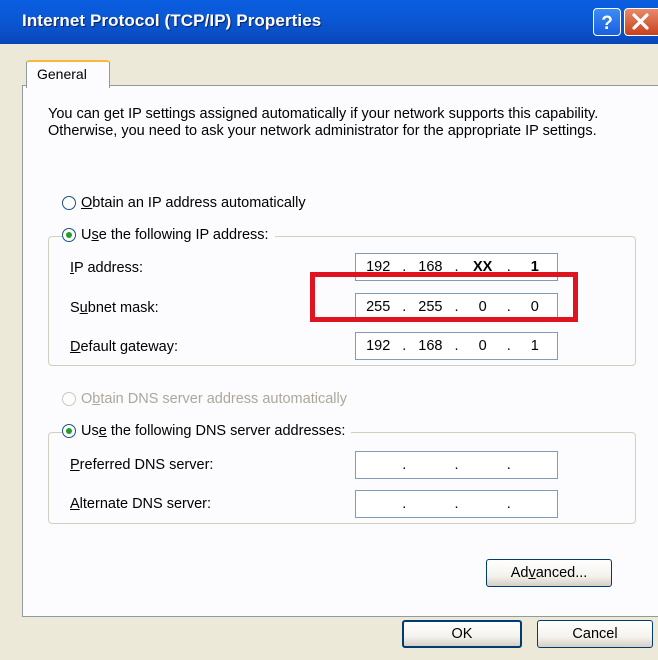 This screenshot has height=660, width=658. What do you see at coordinates (482, 346) in the screenshot?
I see `gateway-octet: 0` at bounding box center [482, 346].